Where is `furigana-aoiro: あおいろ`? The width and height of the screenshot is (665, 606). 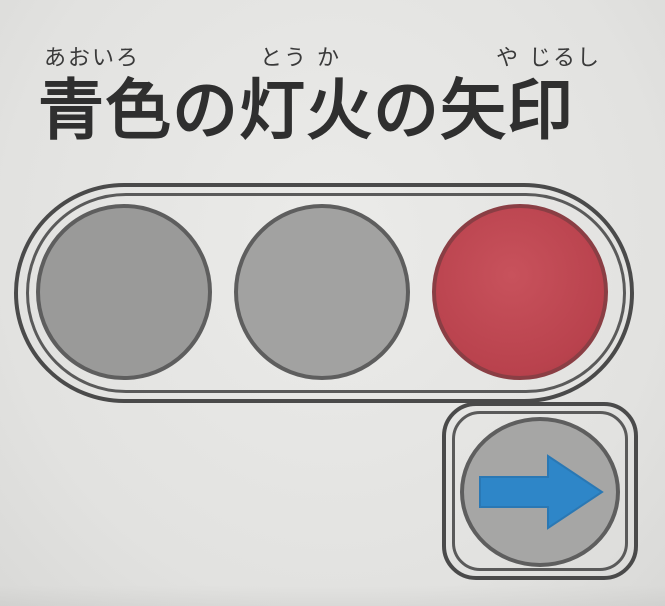 furigana-aoiro: あおいろ is located at coordinates (92, 58).